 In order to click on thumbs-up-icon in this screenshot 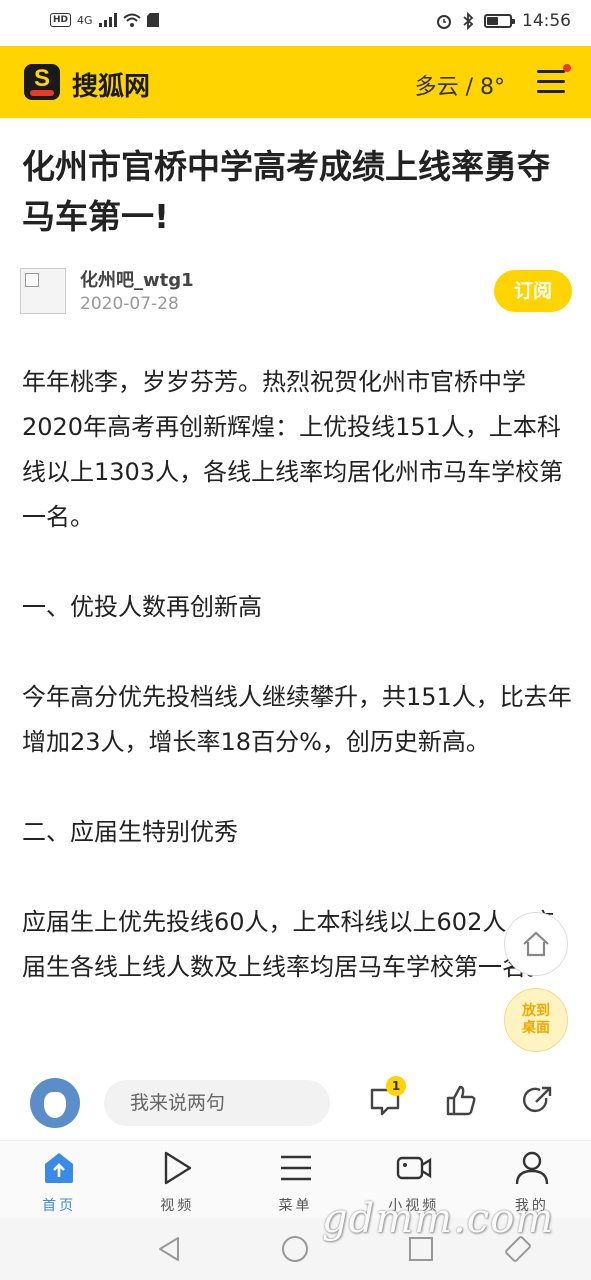, I will do `click(461, 1100)`.